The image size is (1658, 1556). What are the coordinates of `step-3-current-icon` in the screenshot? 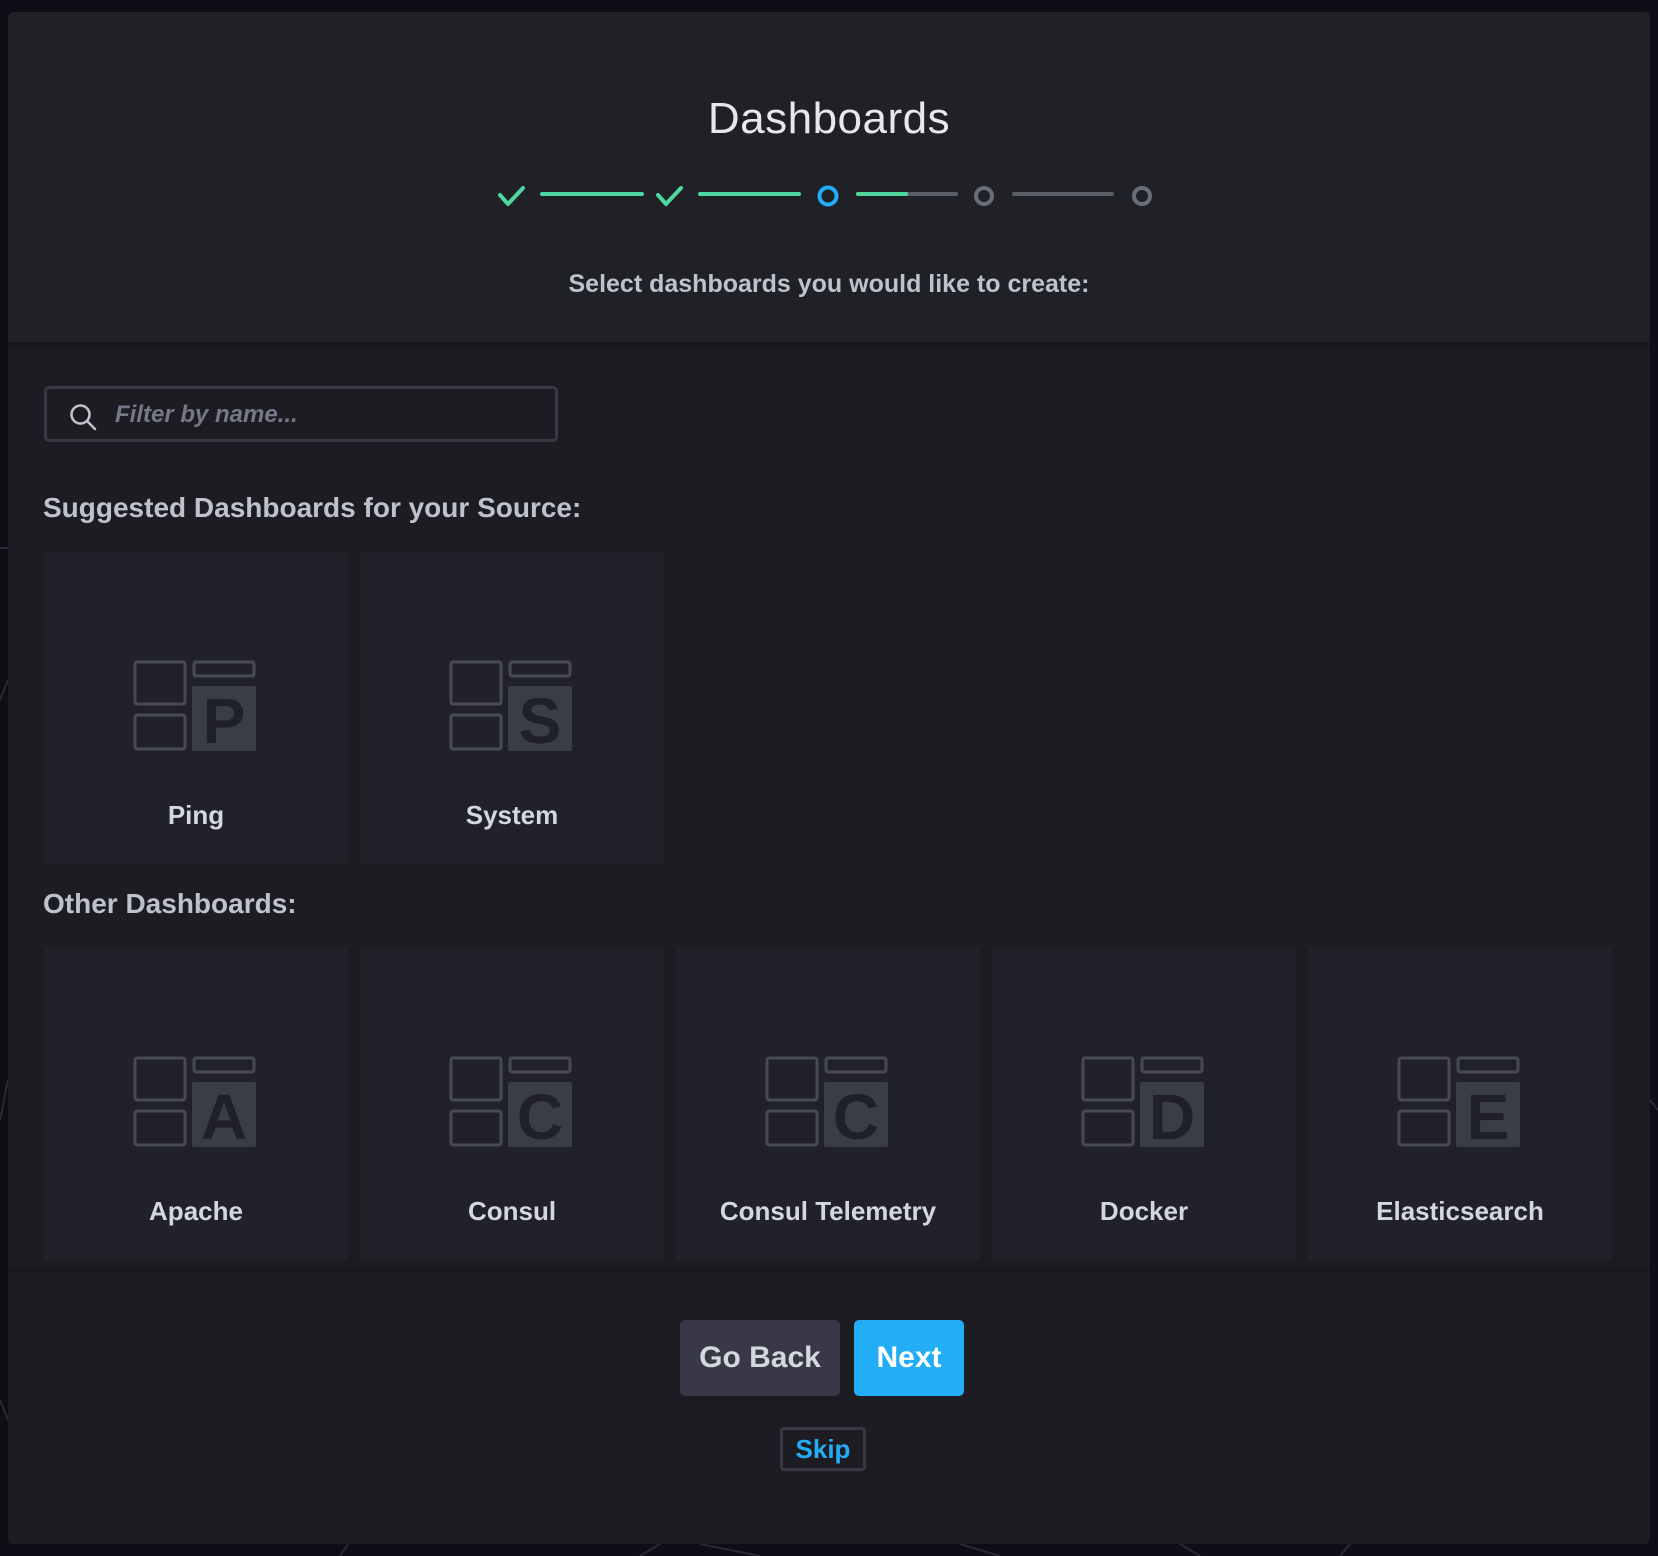 It's located at (828, 196).